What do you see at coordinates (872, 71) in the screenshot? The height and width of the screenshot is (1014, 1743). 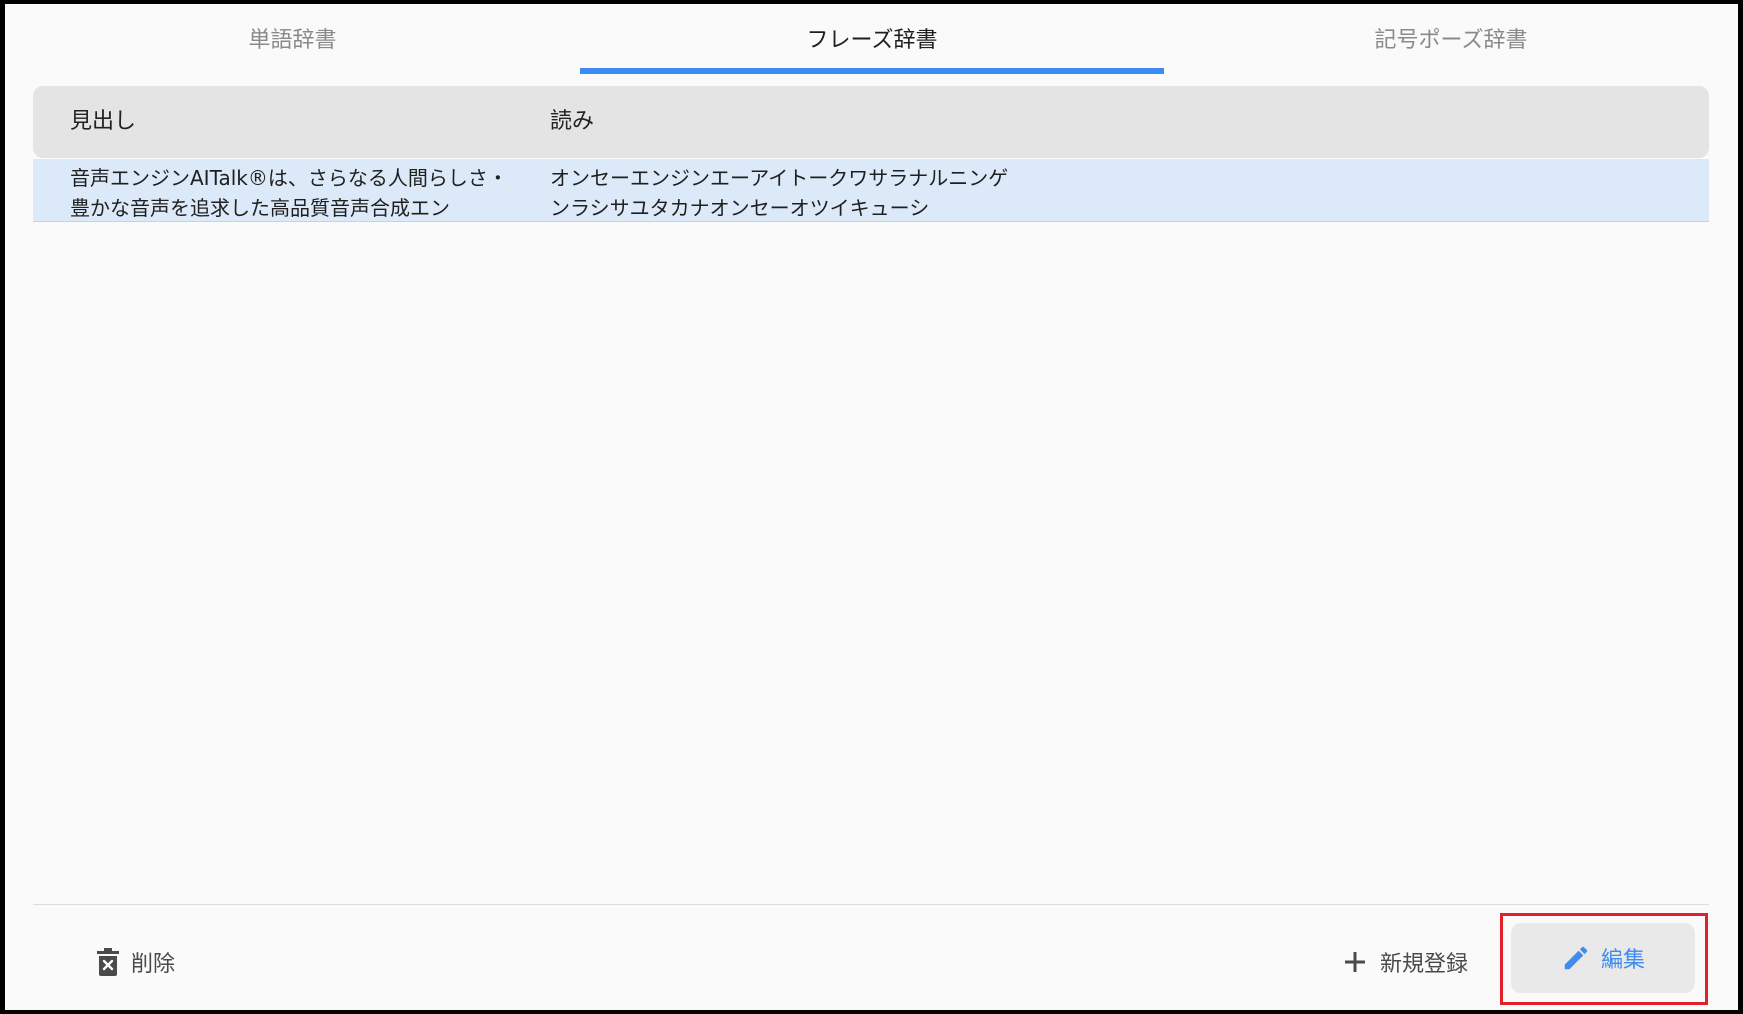 I see `active-tab-indicator` at bounding box center [872, 71].